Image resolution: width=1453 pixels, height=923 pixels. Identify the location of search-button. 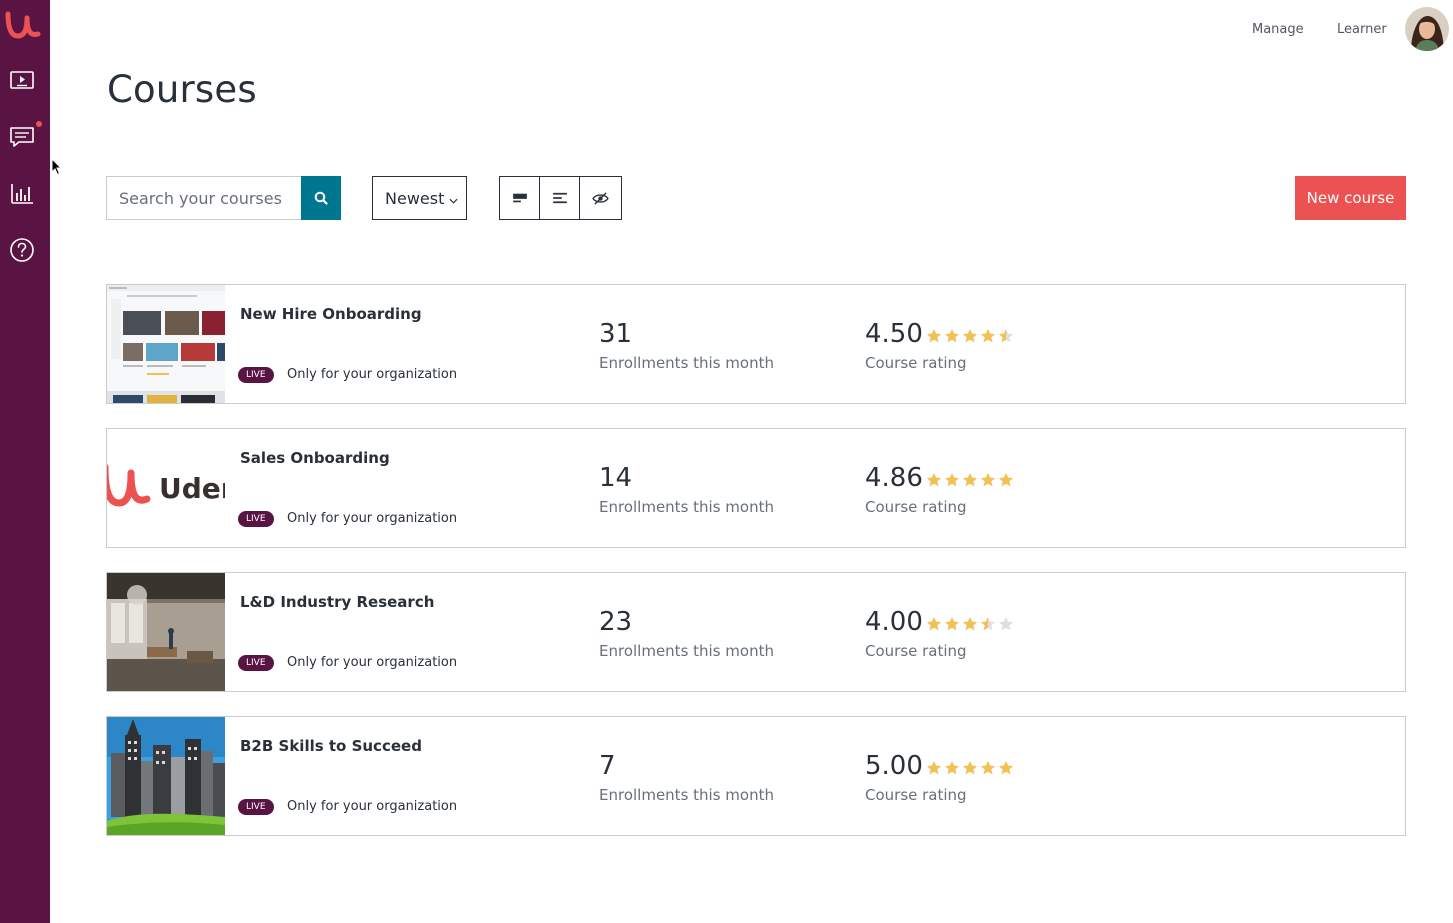
(321, 198).